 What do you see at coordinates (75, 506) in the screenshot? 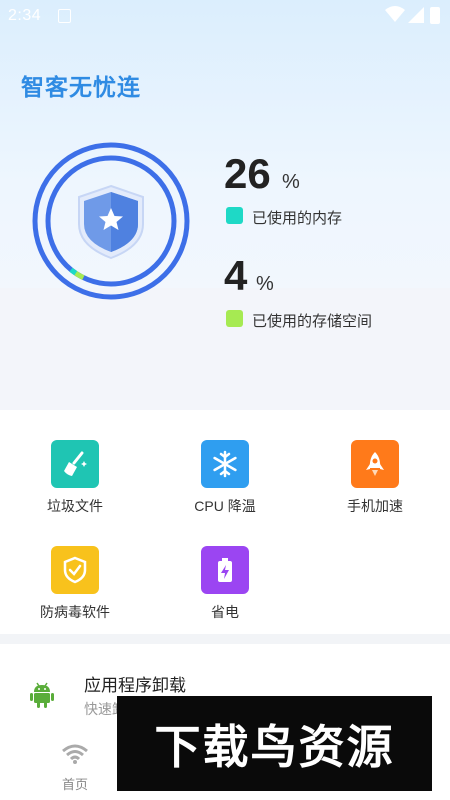
I see `tool-label: 垃圾文件` at bounding box center [75, 506].